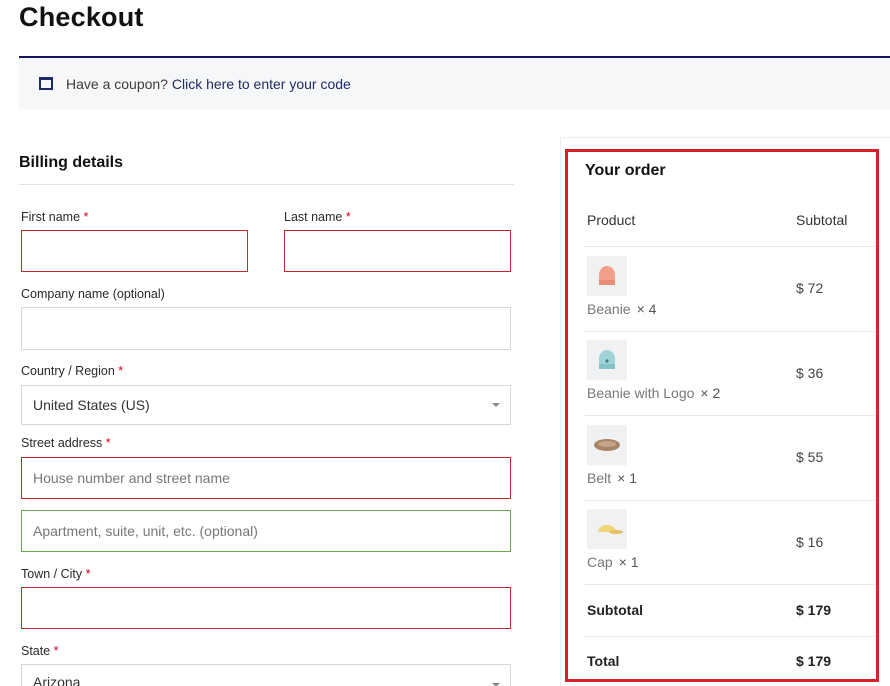  I want to click on total-label: Total, so click(603, 661).